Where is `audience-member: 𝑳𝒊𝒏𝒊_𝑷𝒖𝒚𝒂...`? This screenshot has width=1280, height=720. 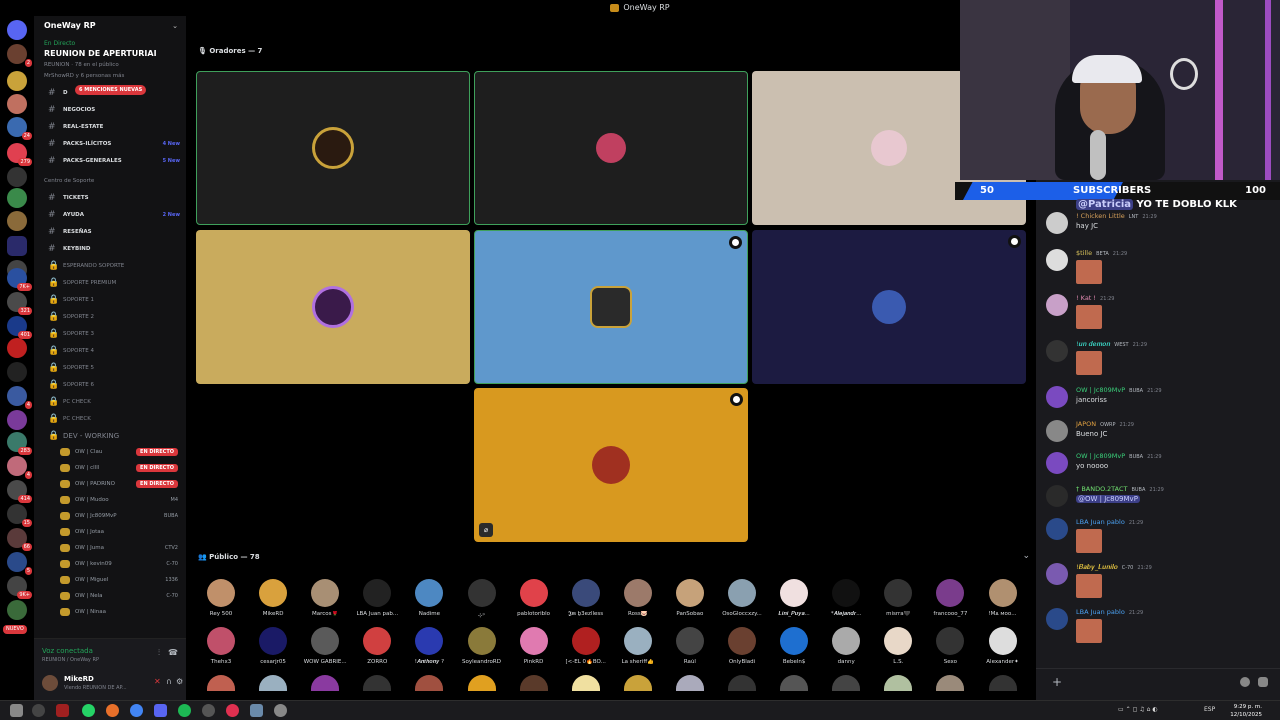 audience-member: 𝑳𝒊𝒏𝒊_𝑷𝒖𝒚𝒂... is located at coordinates (794, 598).